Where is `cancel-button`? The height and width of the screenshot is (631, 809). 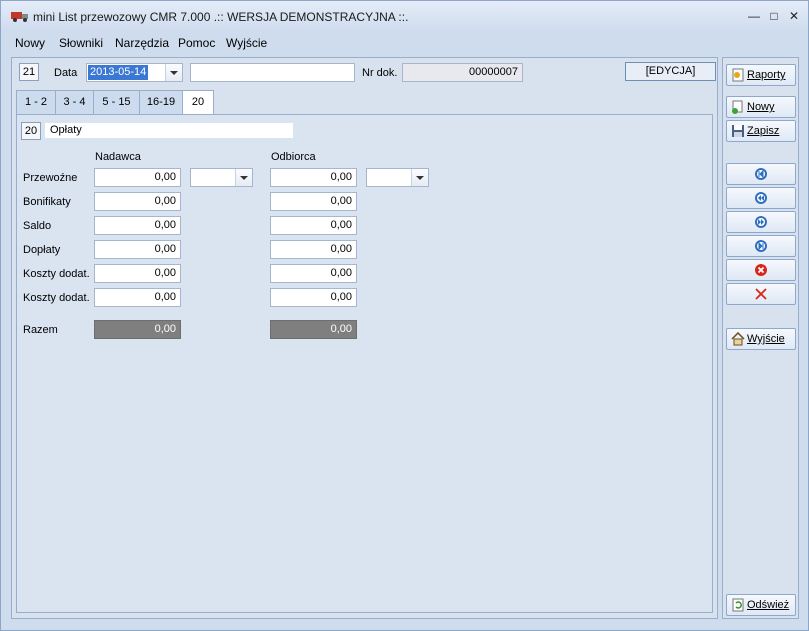
cancel-button is located at coordinates (761, 294).